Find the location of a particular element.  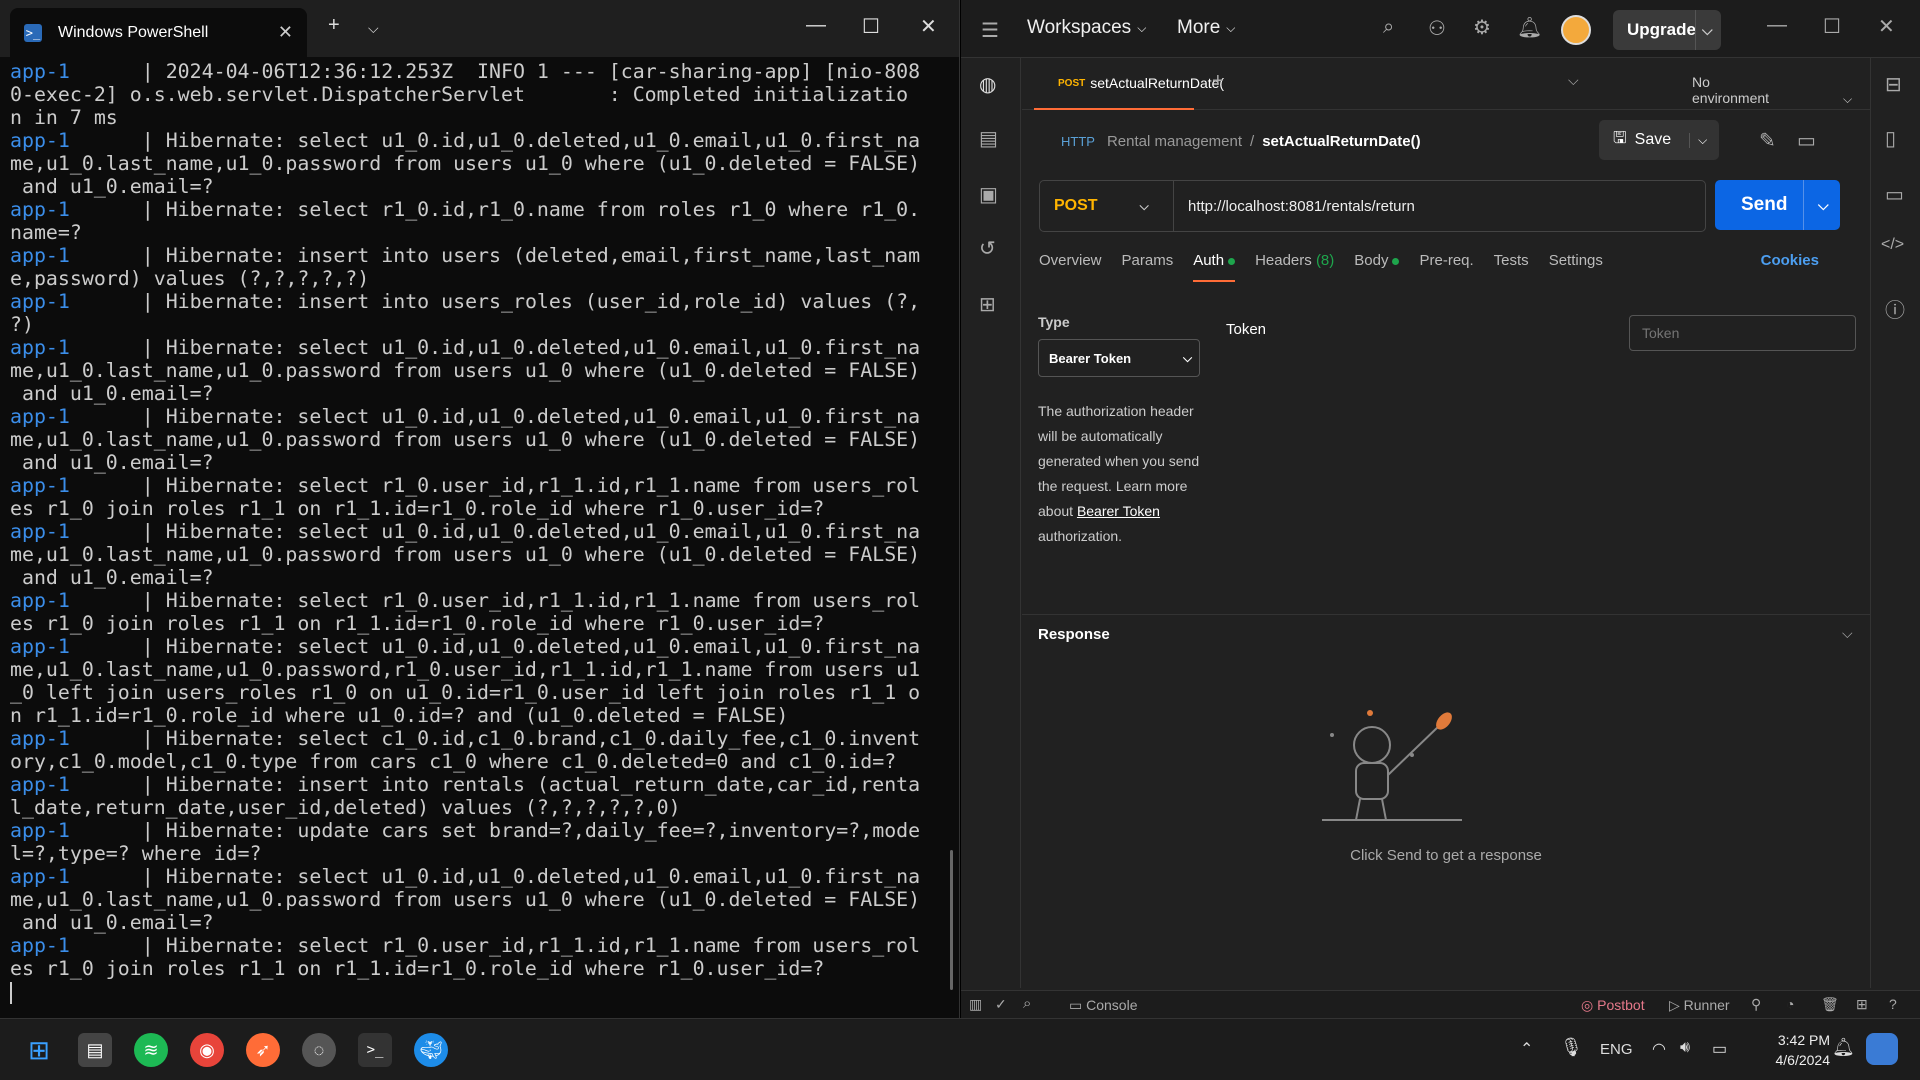

spotify-icon: ≋ is located at coordinates (151, 1050).